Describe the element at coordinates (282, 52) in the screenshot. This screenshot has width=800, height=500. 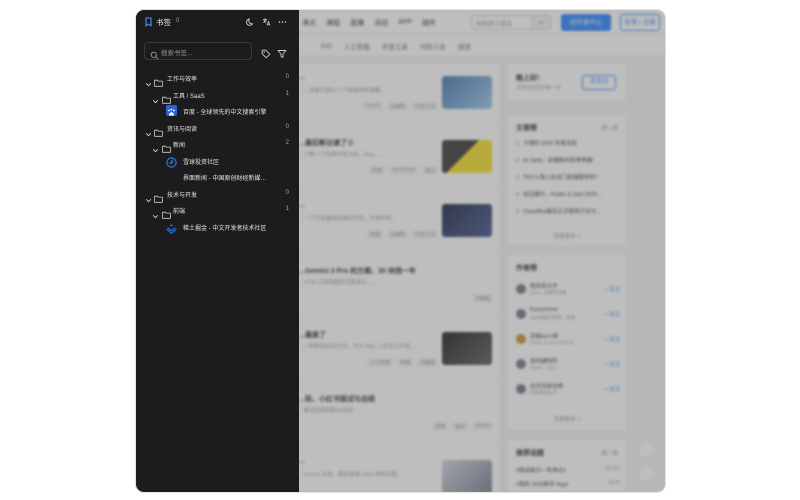
I see `filter-icon` at that location.